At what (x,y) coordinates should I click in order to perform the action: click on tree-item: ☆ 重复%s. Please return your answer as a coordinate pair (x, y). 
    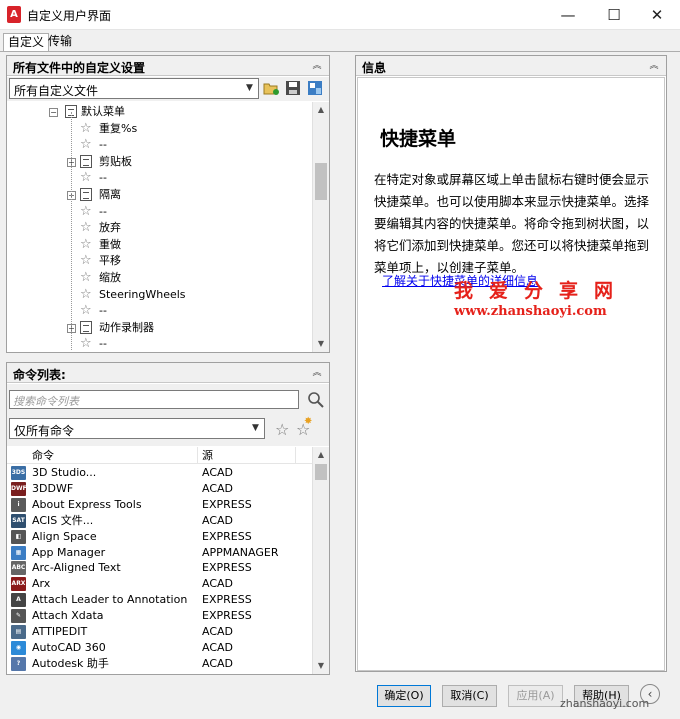
    Looking at the image, I should click on (157, 129).